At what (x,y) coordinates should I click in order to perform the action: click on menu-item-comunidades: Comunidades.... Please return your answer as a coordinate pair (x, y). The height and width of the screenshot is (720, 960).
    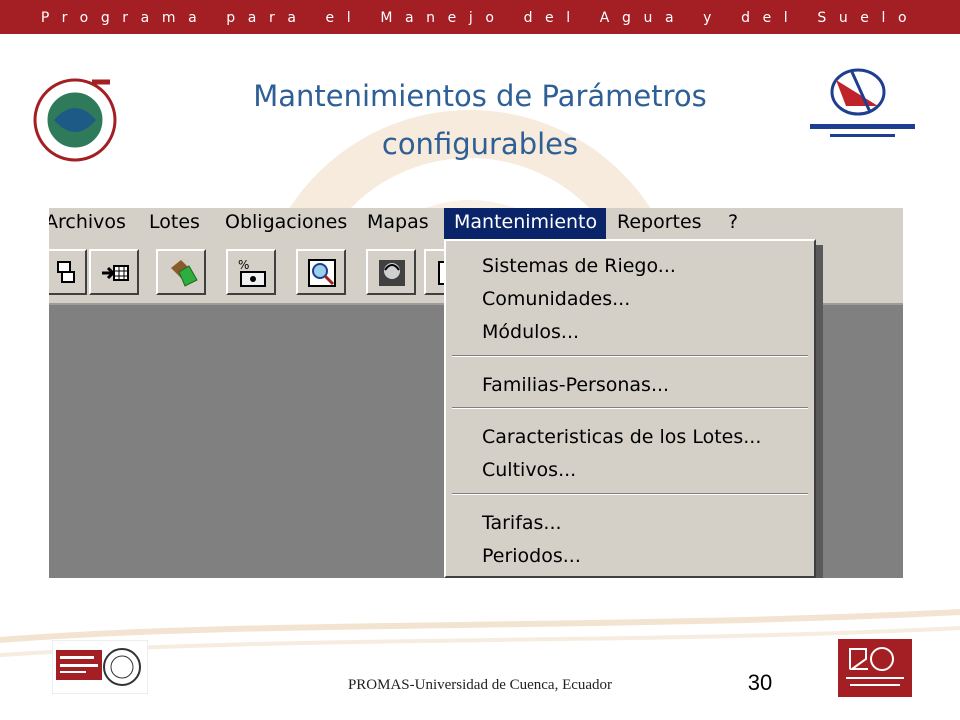
    Looking at the image, I should click on (556, 299).